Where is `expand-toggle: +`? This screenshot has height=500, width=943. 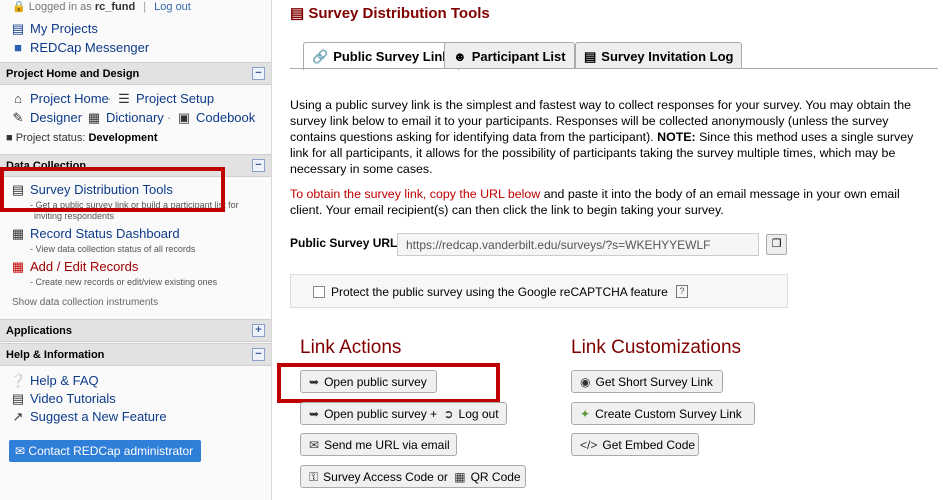
expand-toggle: + is located at coordinates (258, 330).